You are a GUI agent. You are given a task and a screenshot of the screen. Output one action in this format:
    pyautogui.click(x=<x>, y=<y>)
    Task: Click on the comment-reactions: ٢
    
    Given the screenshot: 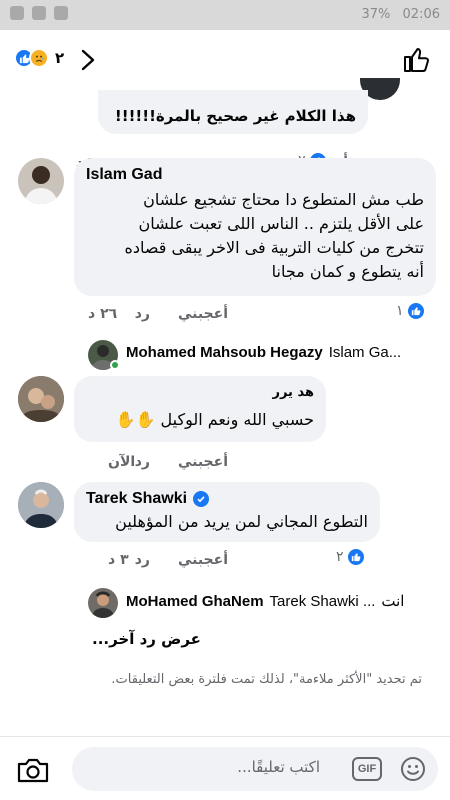 What is the action you would take?
    pyautogui.click(x=350, y=557)
    